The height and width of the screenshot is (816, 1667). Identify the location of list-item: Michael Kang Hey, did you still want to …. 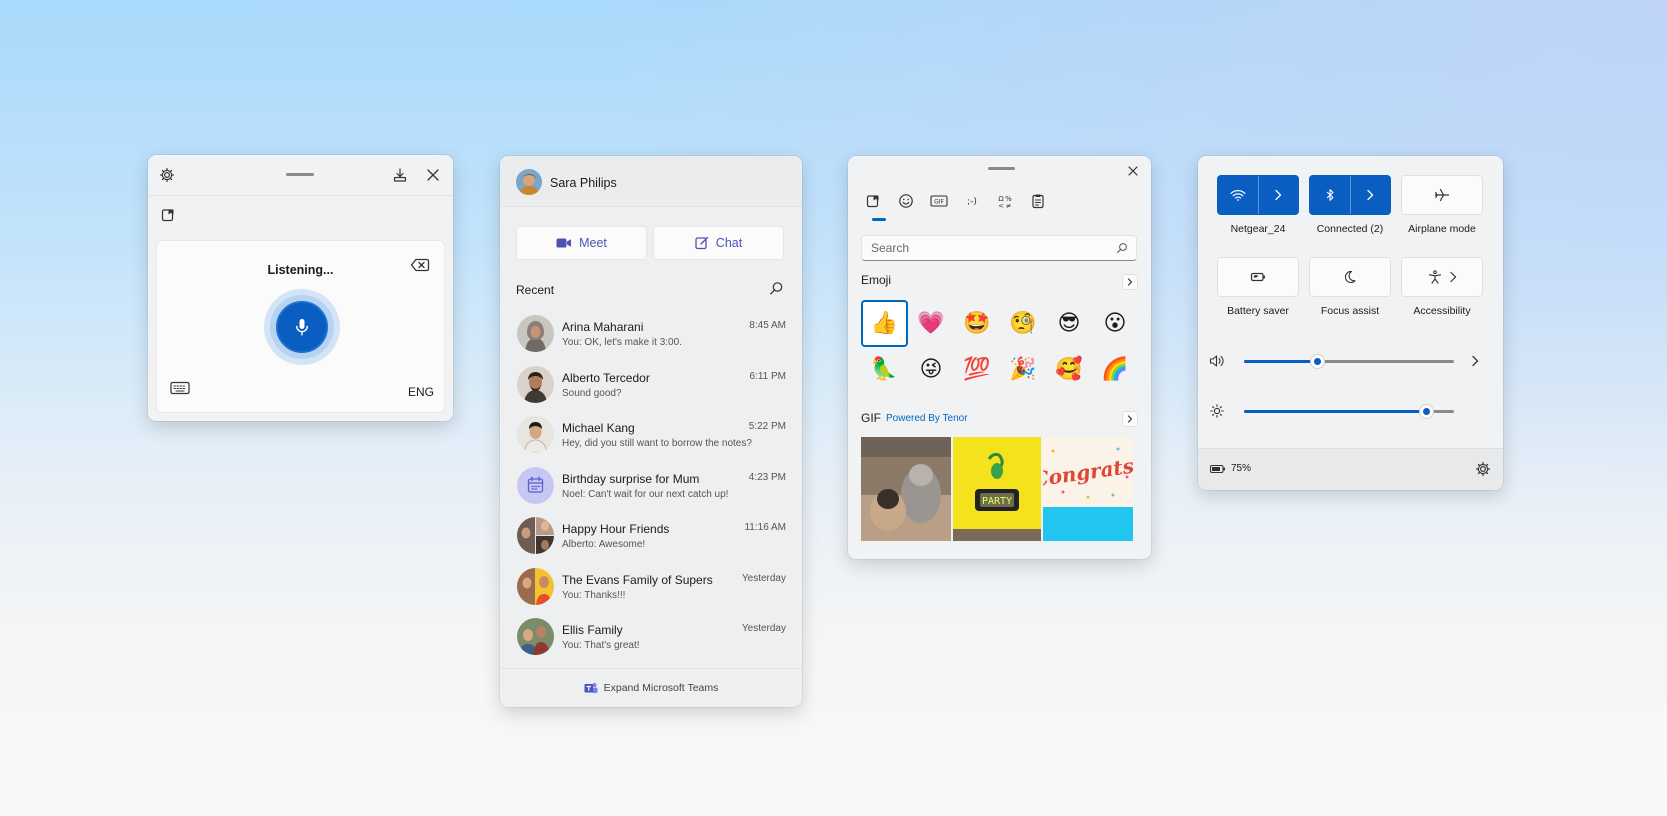
(651, 434).